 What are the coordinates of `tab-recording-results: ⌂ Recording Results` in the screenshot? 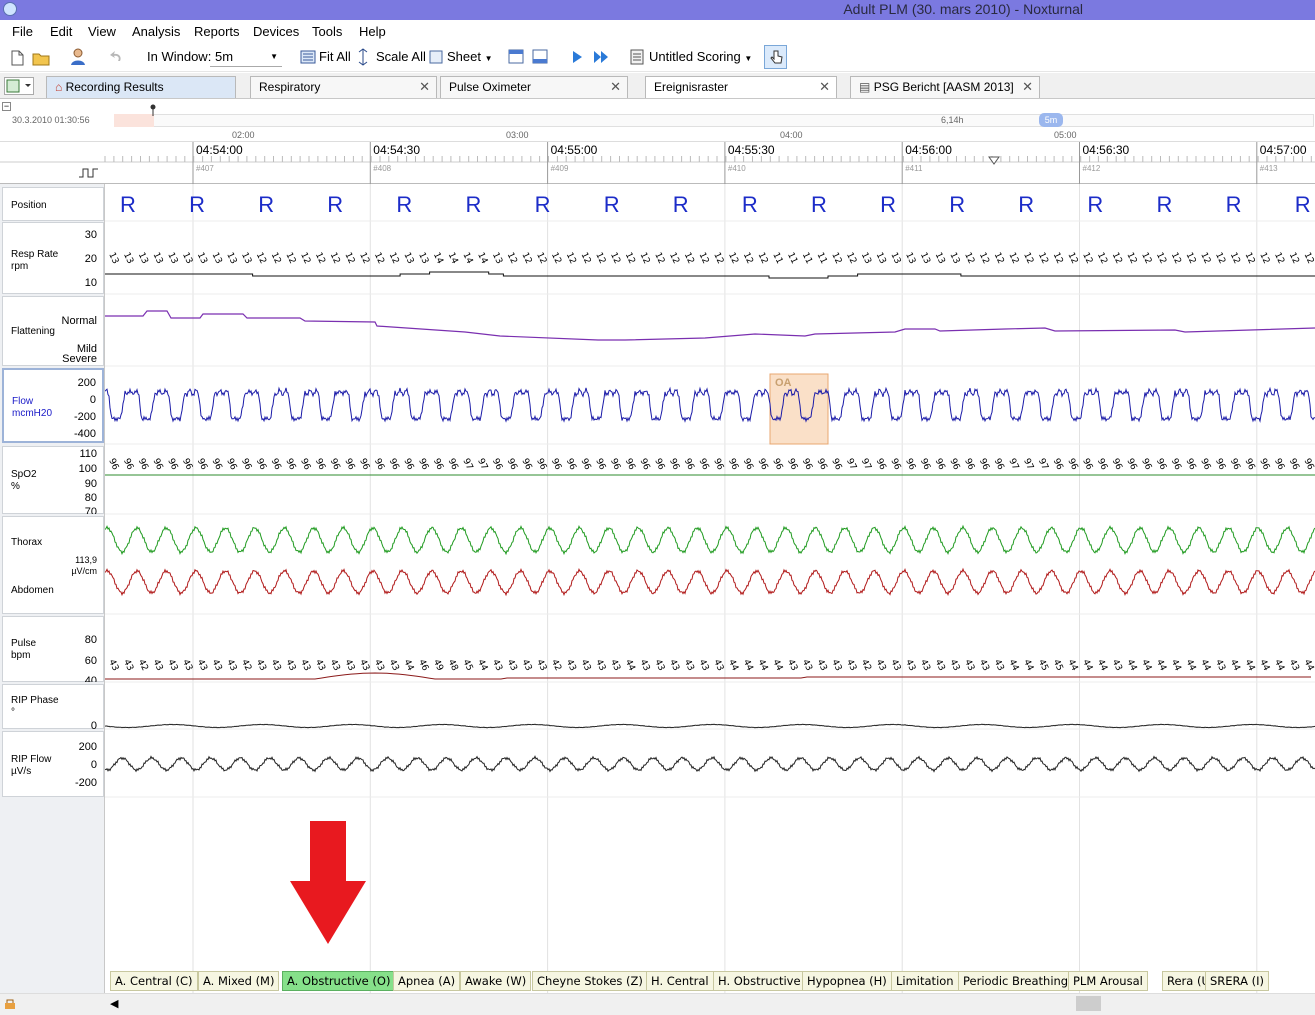 It's located at (141, 87).